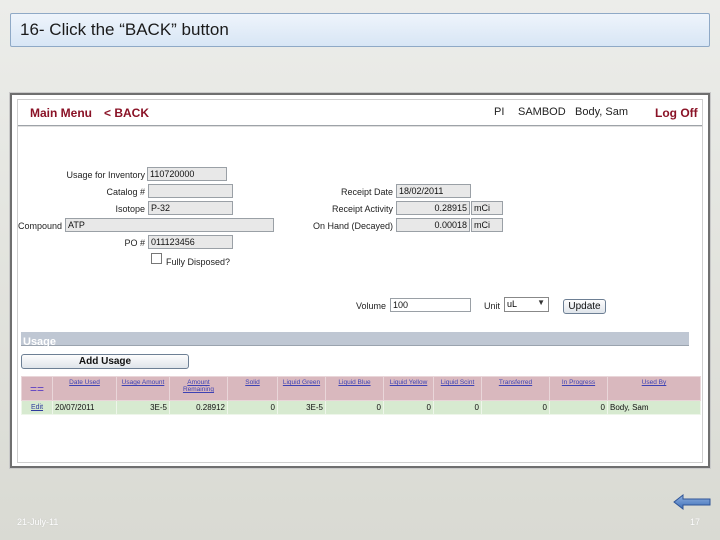 Image resolution: width=720 pixels, height=540 pixels. I want to click on cell-in-progress: 0, so click(578, 407).